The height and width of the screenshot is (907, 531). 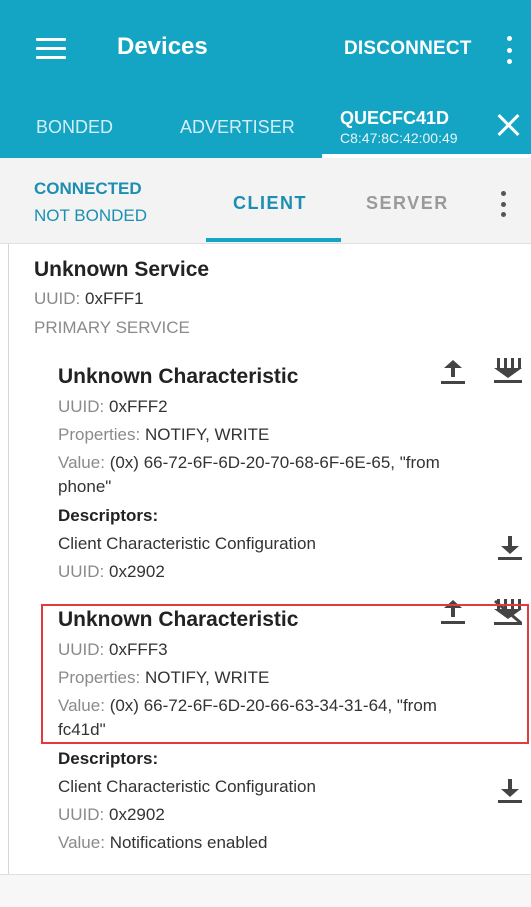 I want to click on notify-enable-icon, so click(x=508, y=371).